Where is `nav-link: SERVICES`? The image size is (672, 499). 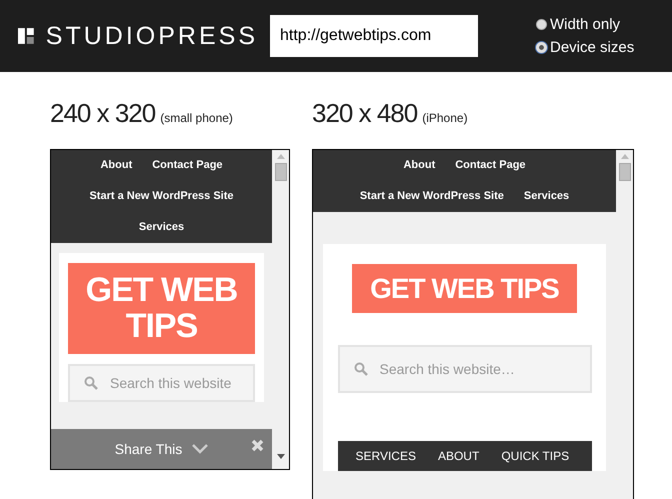
nav-link: SERVICES is located at coordinates (386, 456).